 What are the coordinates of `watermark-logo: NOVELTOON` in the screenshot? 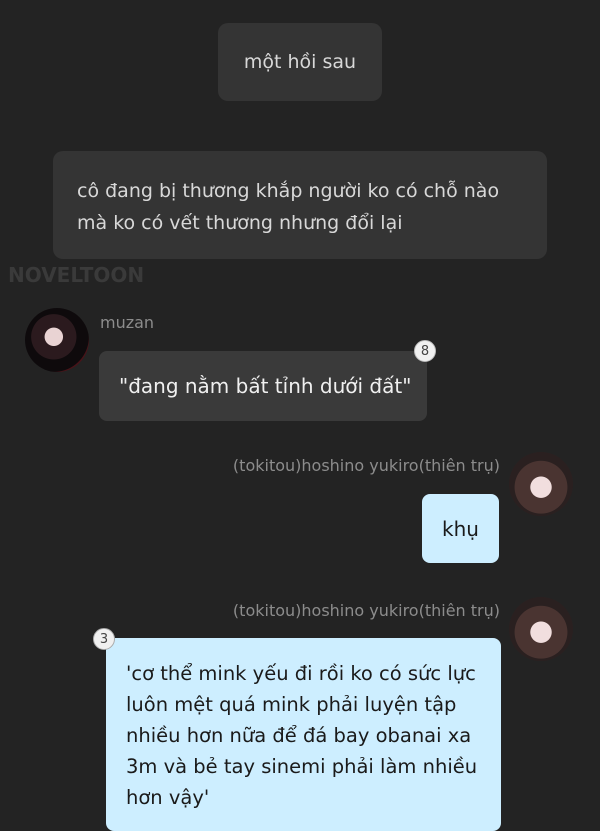 It's located at (76, 275).